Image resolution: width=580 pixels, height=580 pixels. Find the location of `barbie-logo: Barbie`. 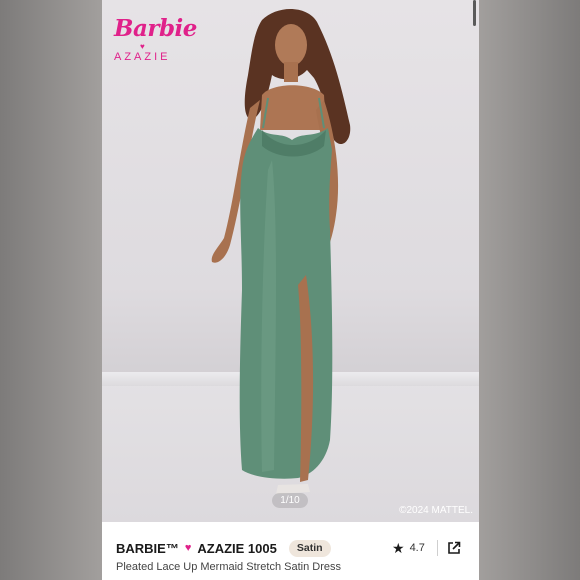

barbie-logo: Barbie is located at coordinates (155, 28).